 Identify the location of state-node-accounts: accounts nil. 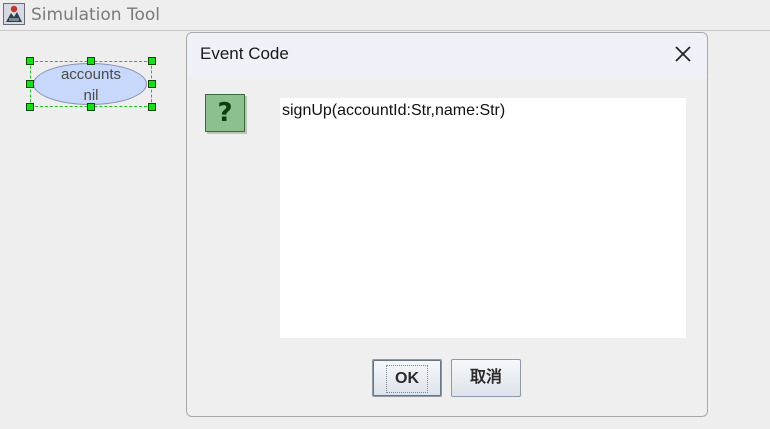
(91, 84).